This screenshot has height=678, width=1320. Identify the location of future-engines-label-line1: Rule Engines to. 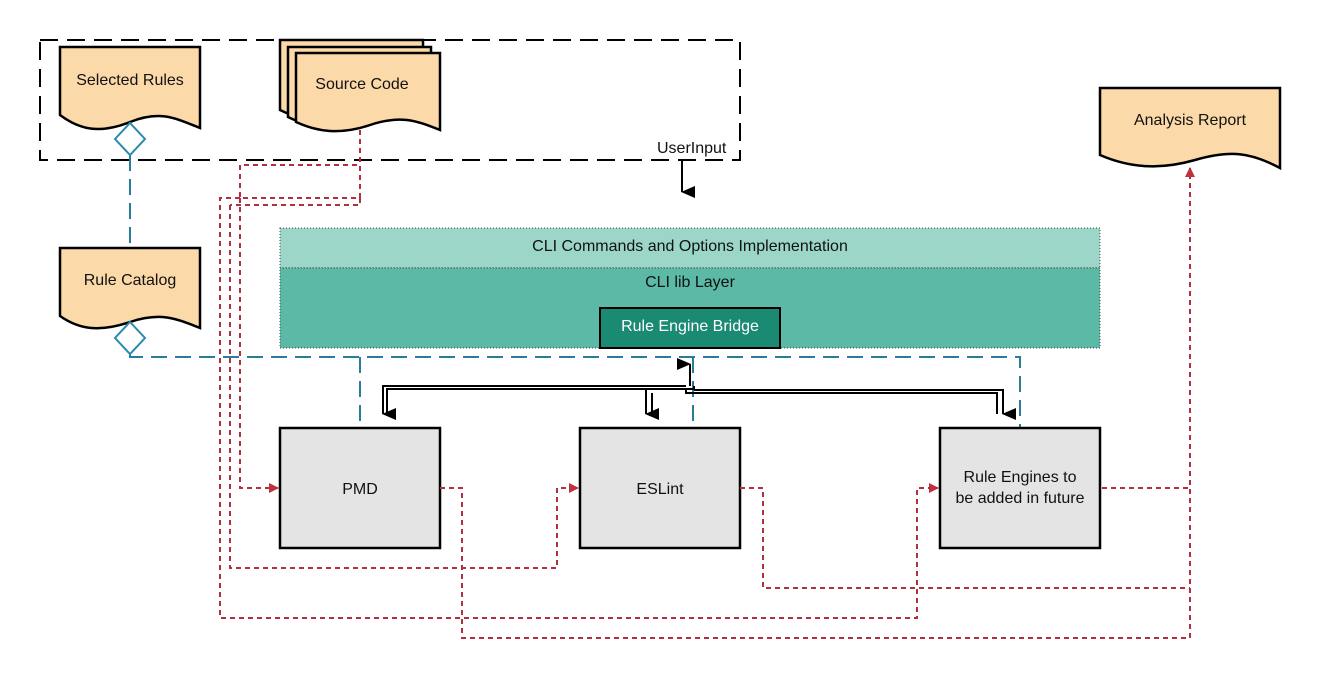
(1020, 477).